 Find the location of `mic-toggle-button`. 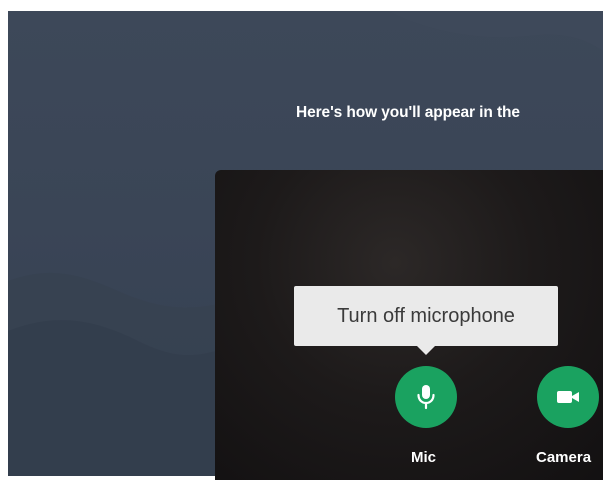

mic-toggle-button is located at coordinates (426, 397).